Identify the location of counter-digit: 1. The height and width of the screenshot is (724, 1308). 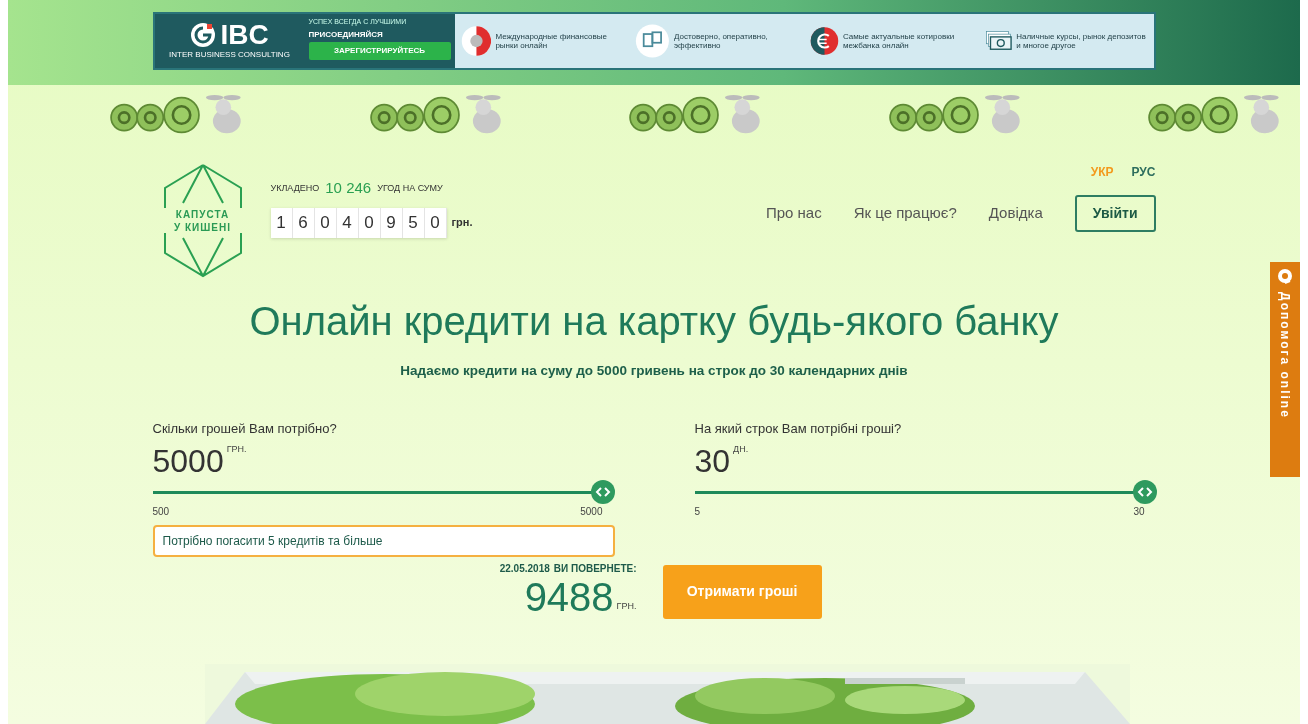
(281, 222).